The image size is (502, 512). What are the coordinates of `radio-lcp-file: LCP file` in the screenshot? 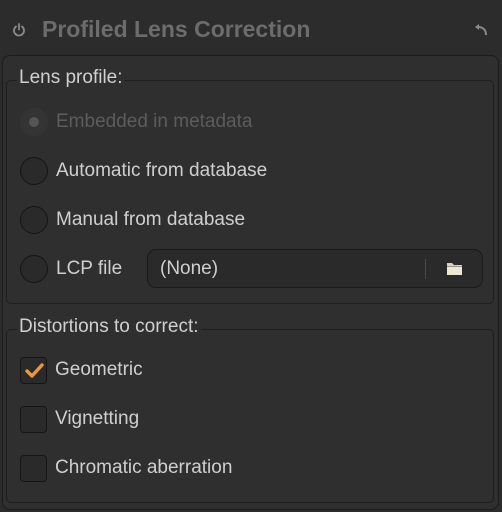 It's located at (71, 269).